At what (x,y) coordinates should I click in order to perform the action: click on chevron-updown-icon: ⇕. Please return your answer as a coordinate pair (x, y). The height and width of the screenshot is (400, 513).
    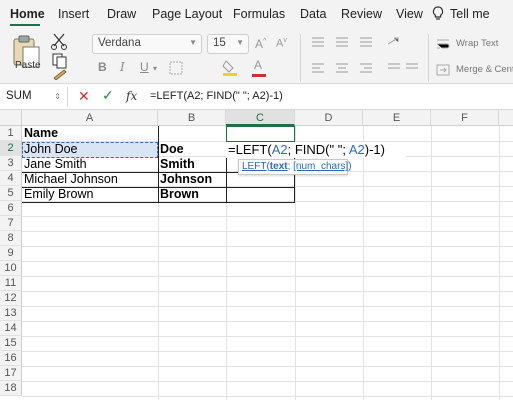
    Looking at the image, I should click on (57, 96).